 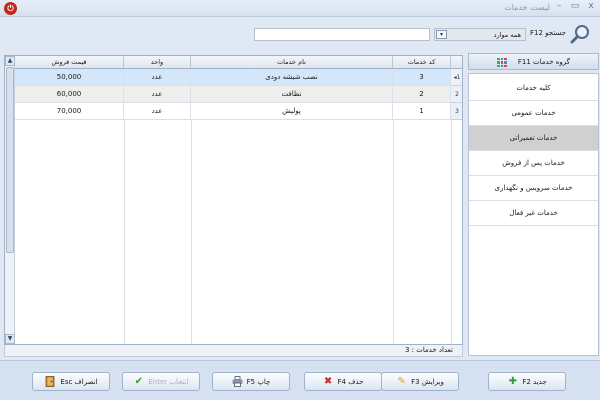 What do you see at coordinates (292, 94) in the screenshot?
I see `name-cell: نظافت` at bounding box center [292, 94].